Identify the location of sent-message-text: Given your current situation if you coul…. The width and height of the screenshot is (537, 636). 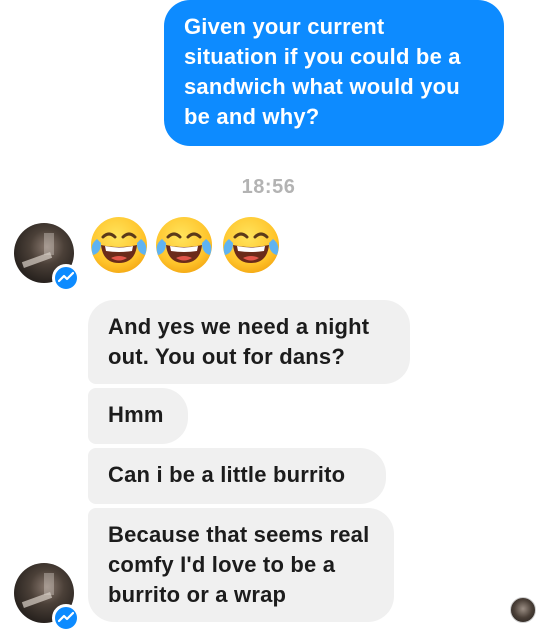
(322, 71).